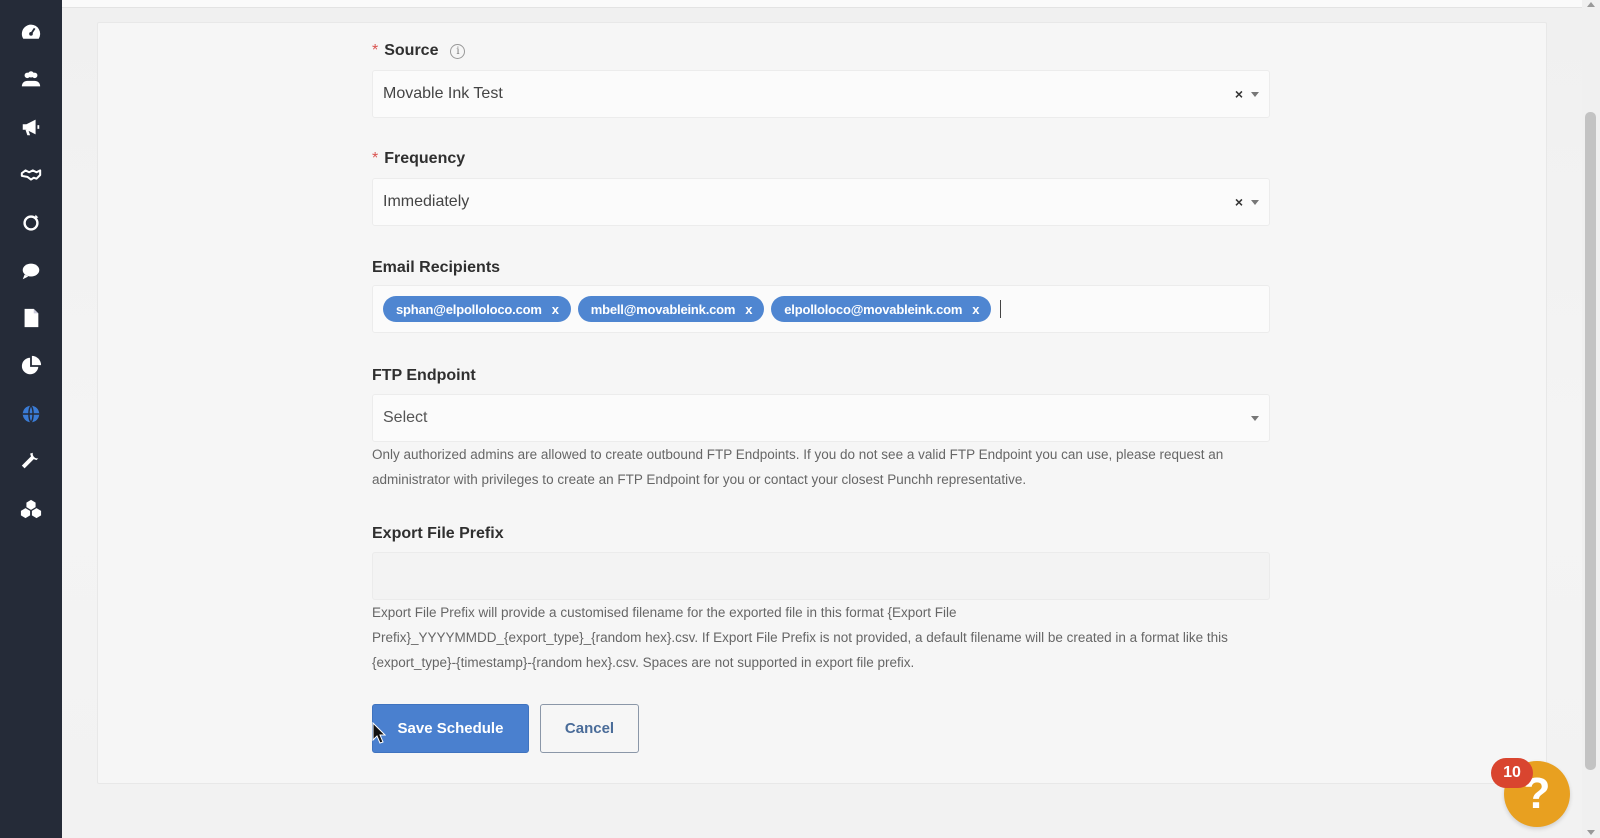 Image resolution: width=1600 pixels, height=838 pixels. What do you see at coordinates (424, 375) in the screenshot?
I see `ftp-endpoint-label: FTP Endpoint` at bounding box center [424, 375].